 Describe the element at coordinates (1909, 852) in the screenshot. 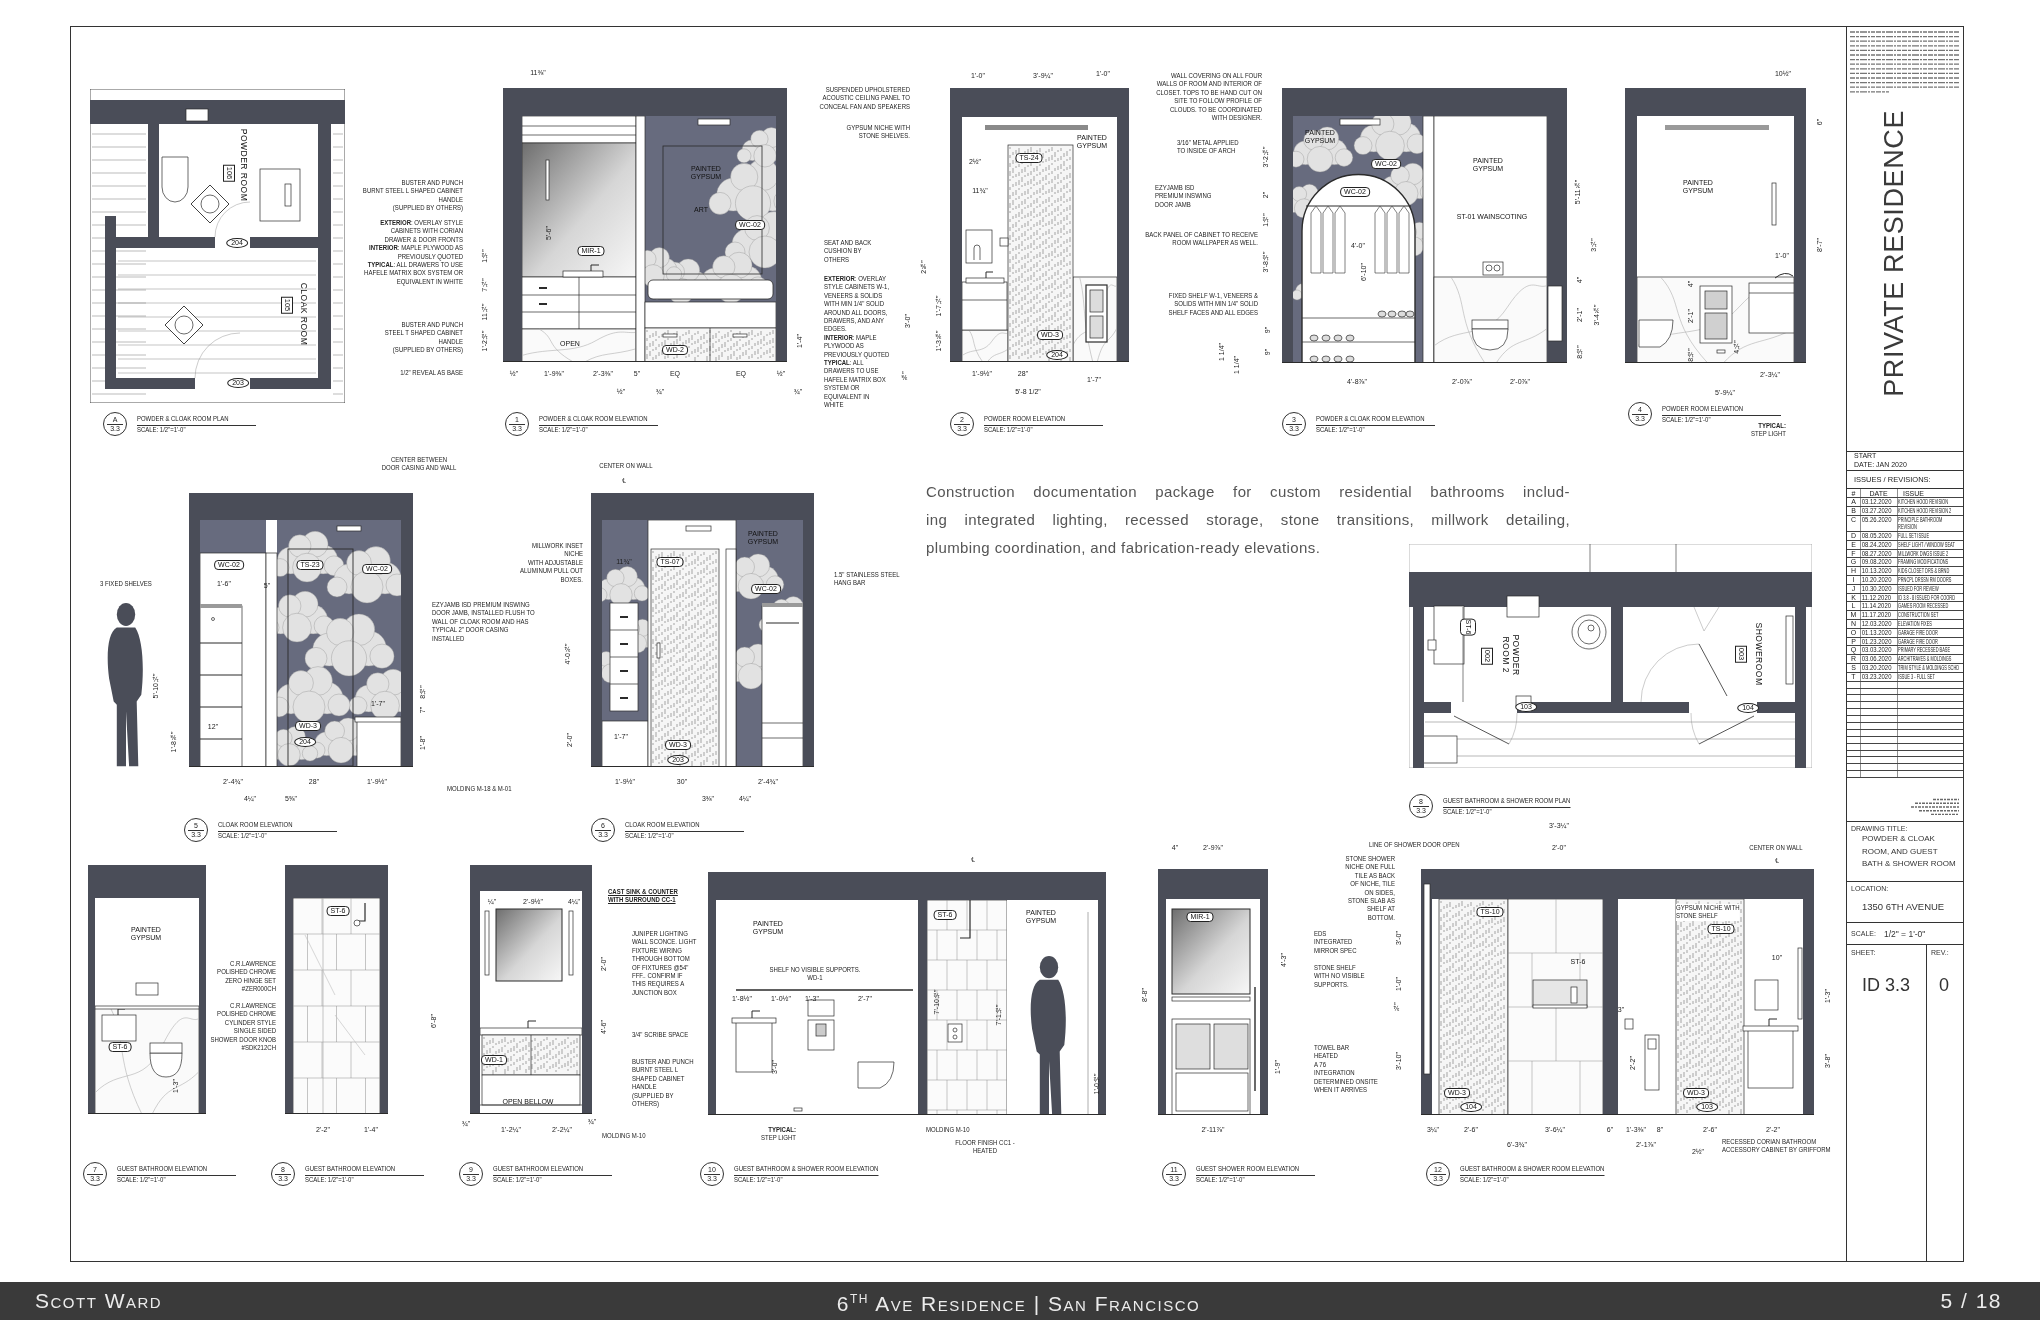

I see `drawing-title-value: POWDER & CLOAK ROOM, AND GUEST BATH & SHOWER ROOM` at that location.